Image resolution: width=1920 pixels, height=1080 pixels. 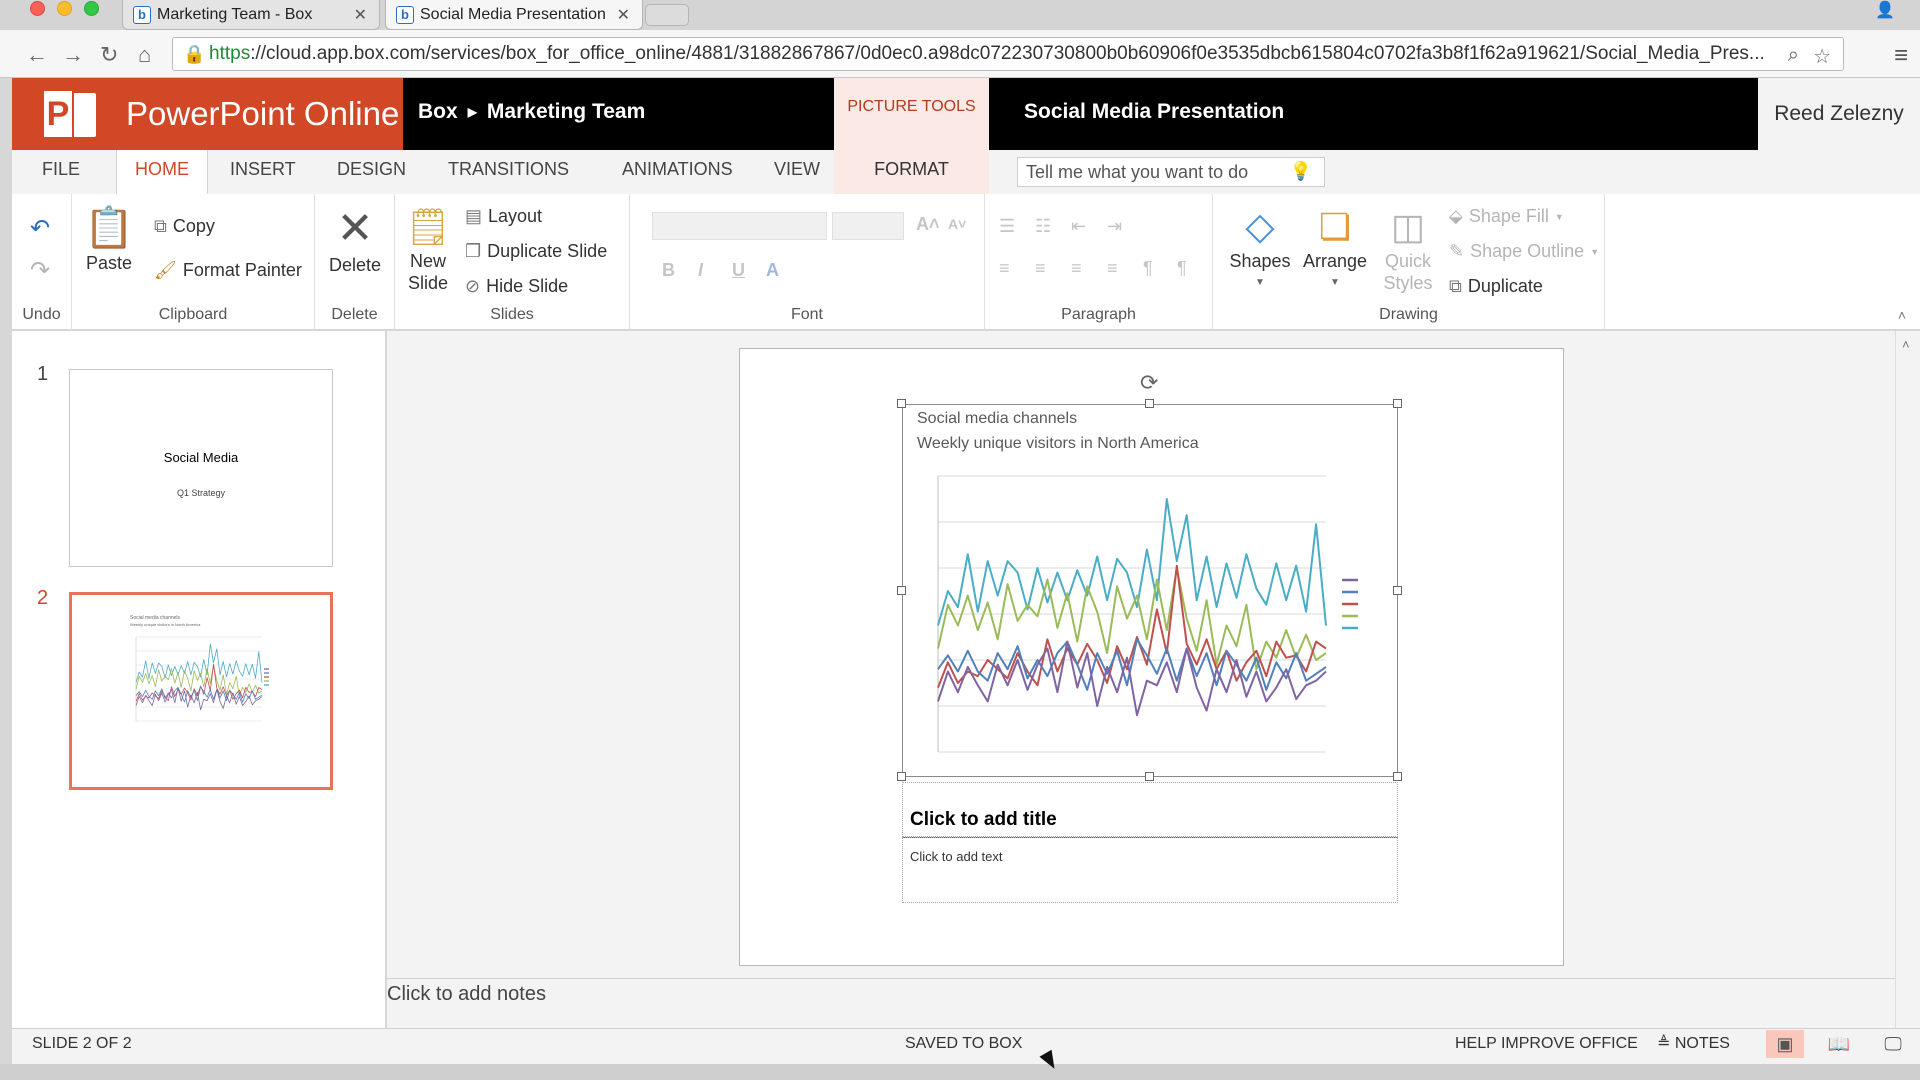 I want to click on font-color-icon: A, so click(x=772, y=270).